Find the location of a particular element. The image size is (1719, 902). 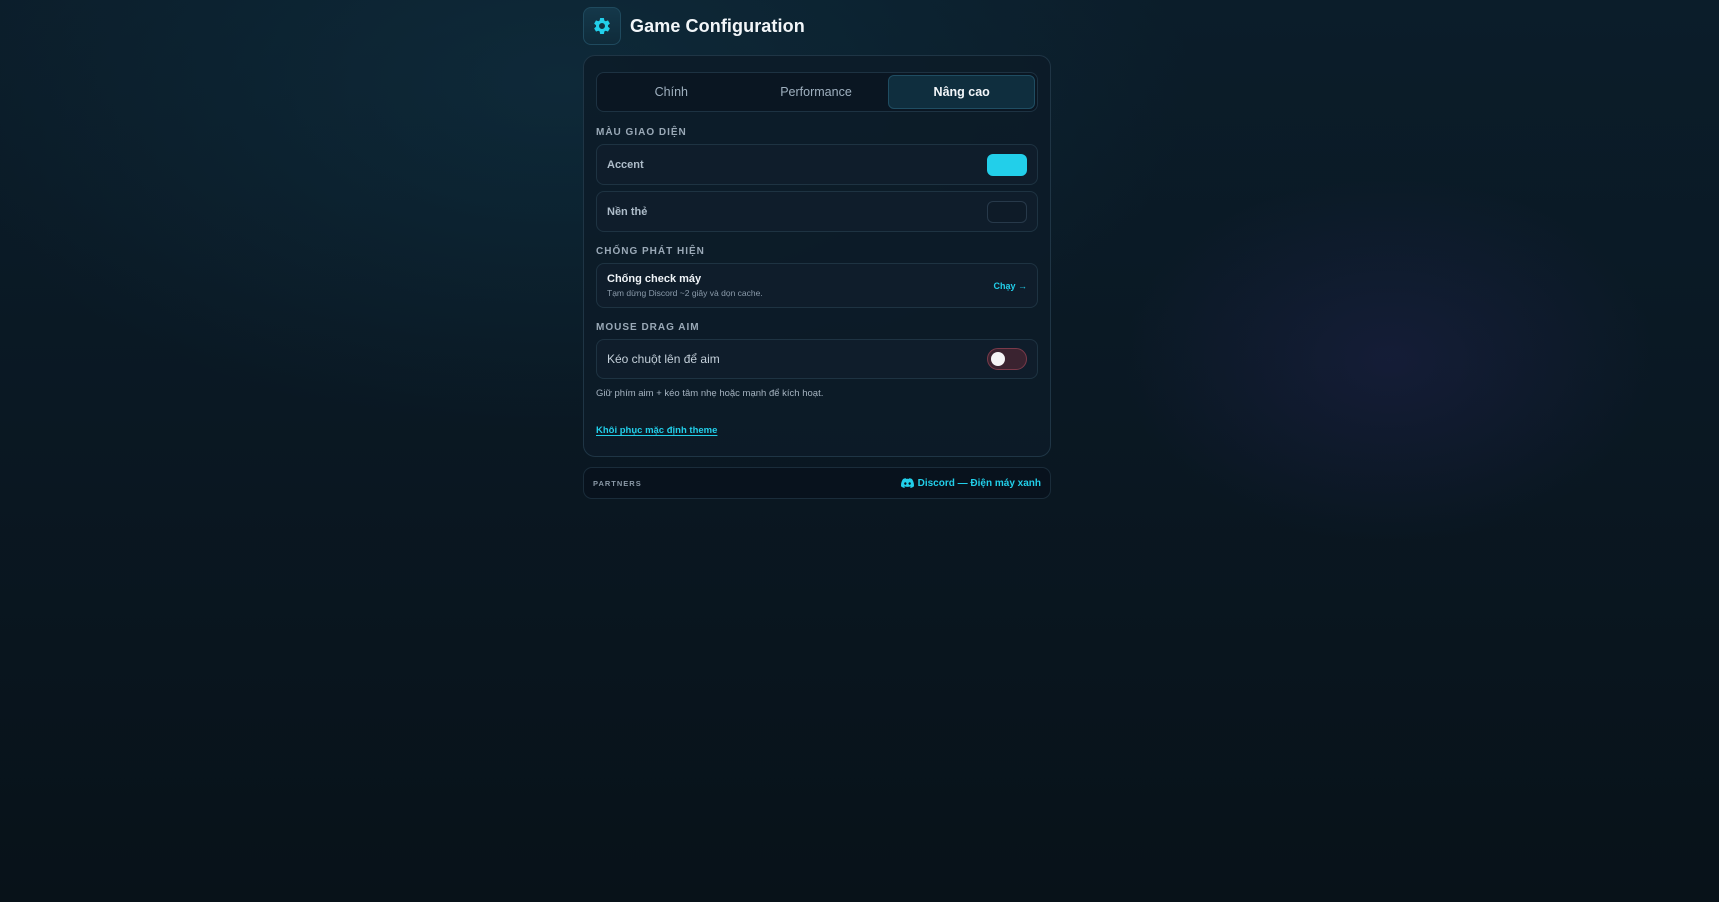

tab-bar: Chính Performance Nâng cao is located at coordinates (817, 92).